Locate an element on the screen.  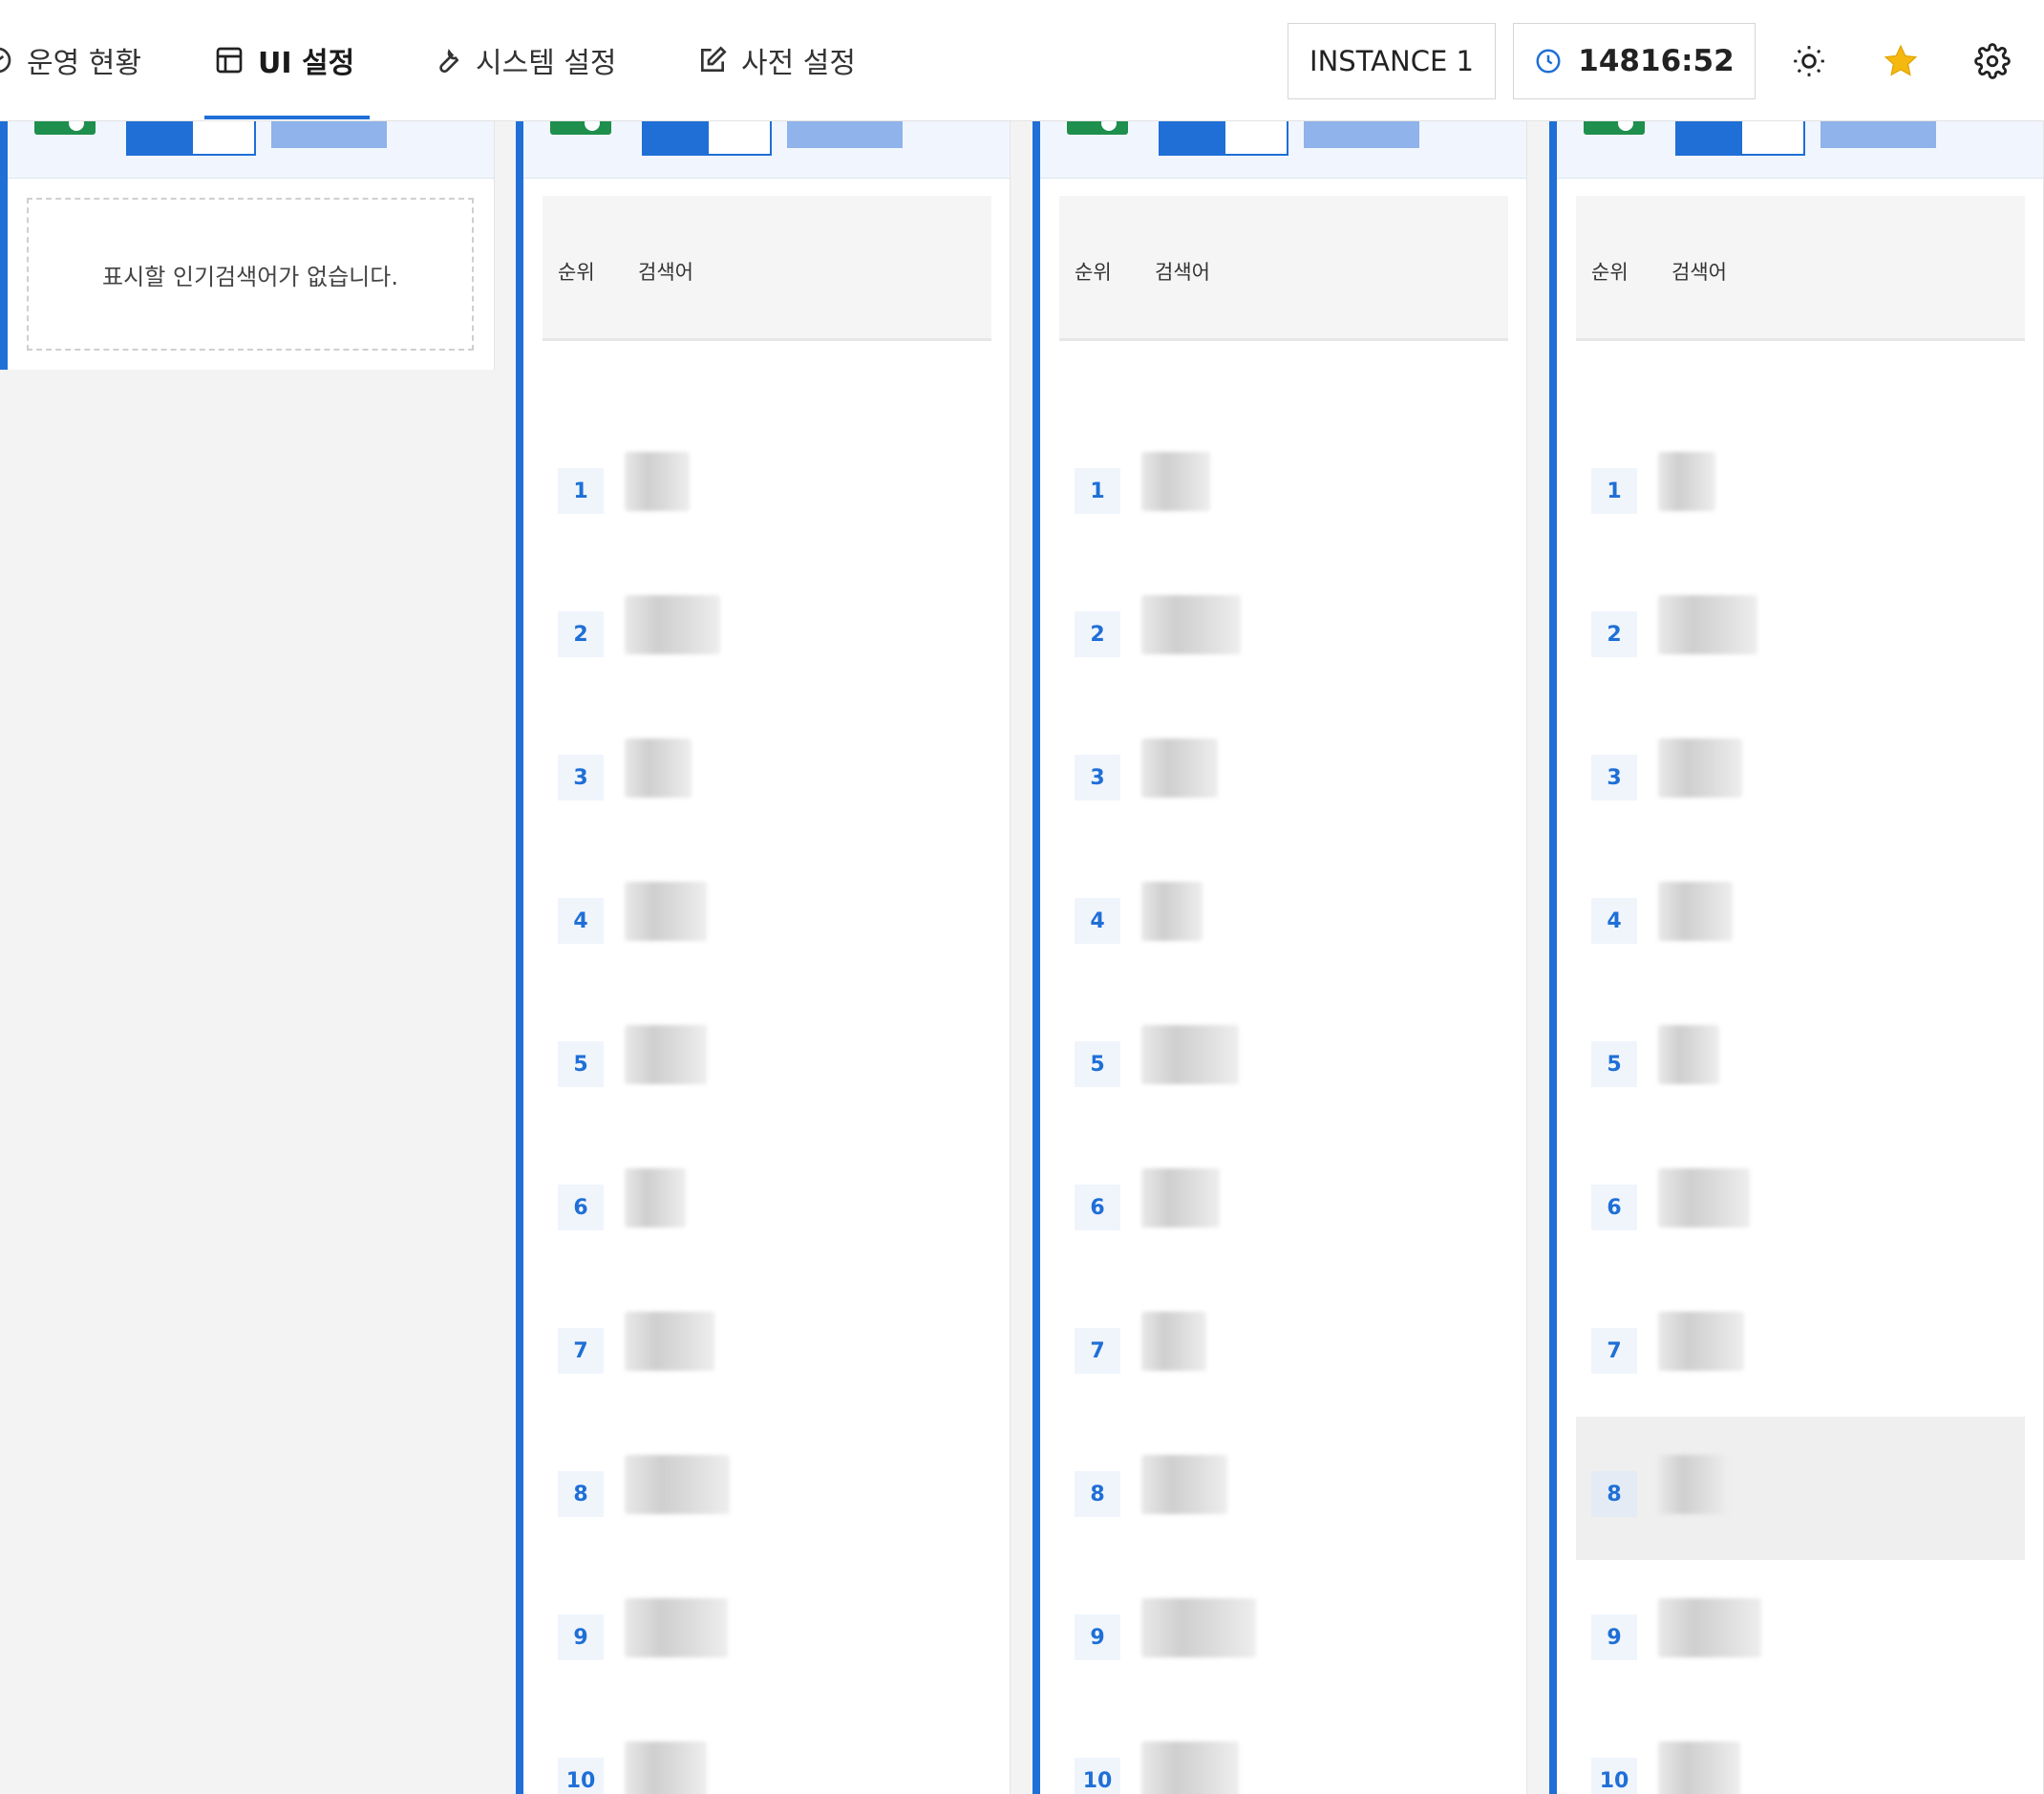
instance-selector: INSTANCE 1 is located at coordinates (1392, 61).